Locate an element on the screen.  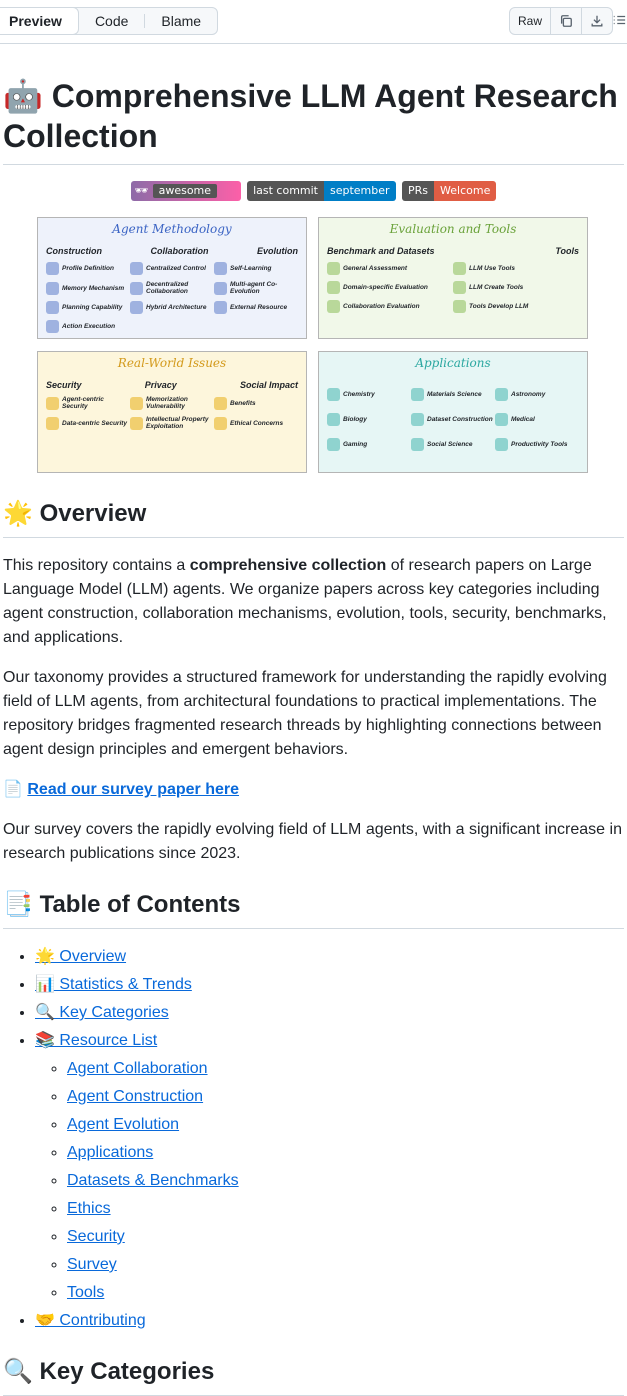
panel-item: Memory Mechanism is located at coordinates (88, 288).